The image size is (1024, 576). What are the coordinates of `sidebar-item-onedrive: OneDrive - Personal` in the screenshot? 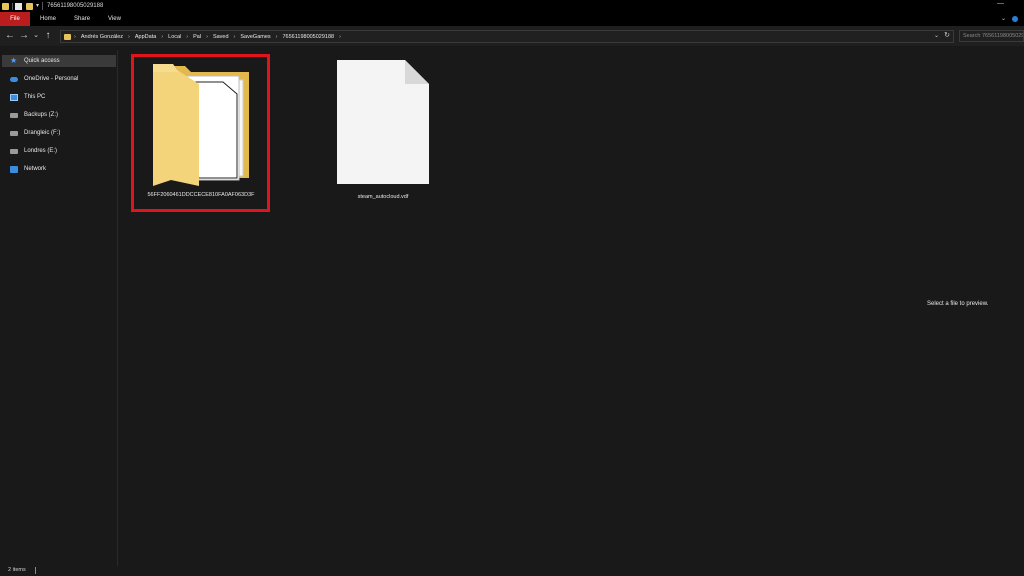 It's located at (63, 79).